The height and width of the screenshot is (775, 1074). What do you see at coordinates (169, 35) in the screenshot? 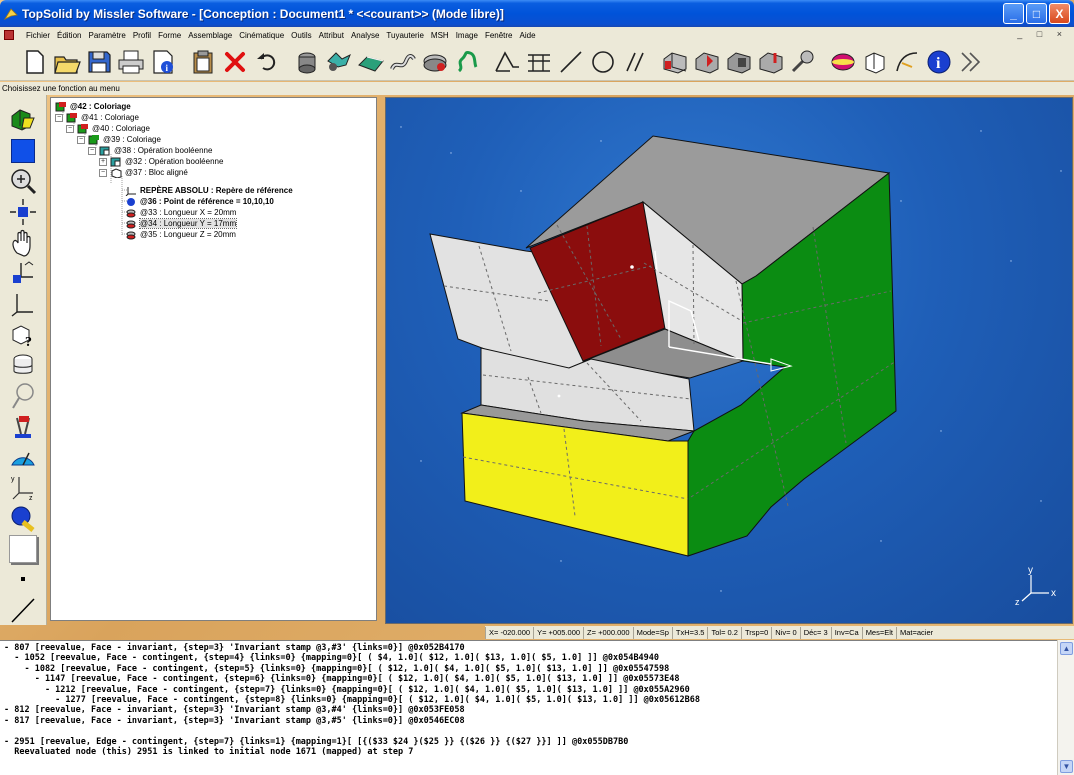
I see `menu-forme: Forme` at bounding box center [169, 35].